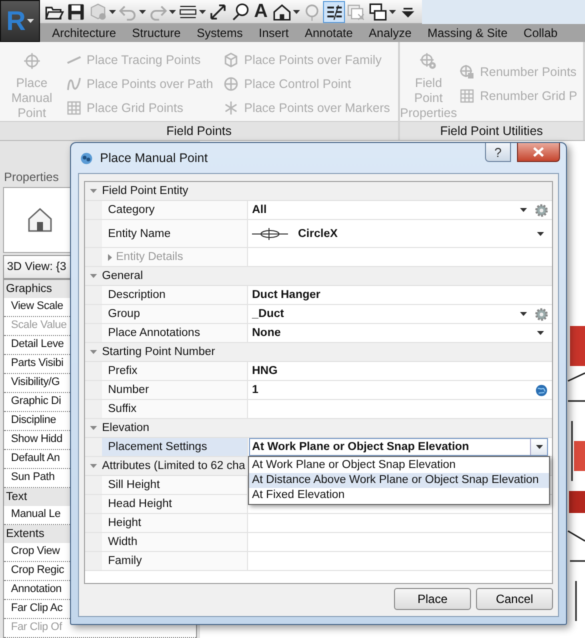 The height and width of the screenshot is (638, 585). What do you see at coordinates (37, 344) in the screenshot?
I see `property-label: Detail Leve` at bounding box center [37, 344].